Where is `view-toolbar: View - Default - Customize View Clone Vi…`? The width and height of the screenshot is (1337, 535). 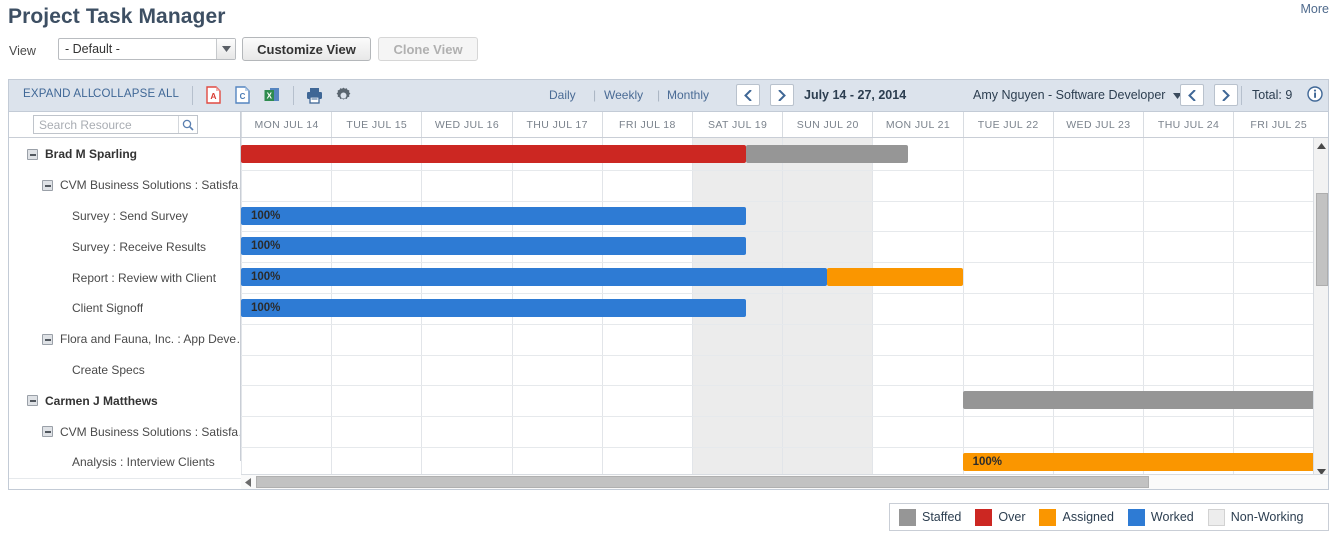
view-toolbar: View - Default - Customize View Clone Vi… is located at coordinates (668, 52).